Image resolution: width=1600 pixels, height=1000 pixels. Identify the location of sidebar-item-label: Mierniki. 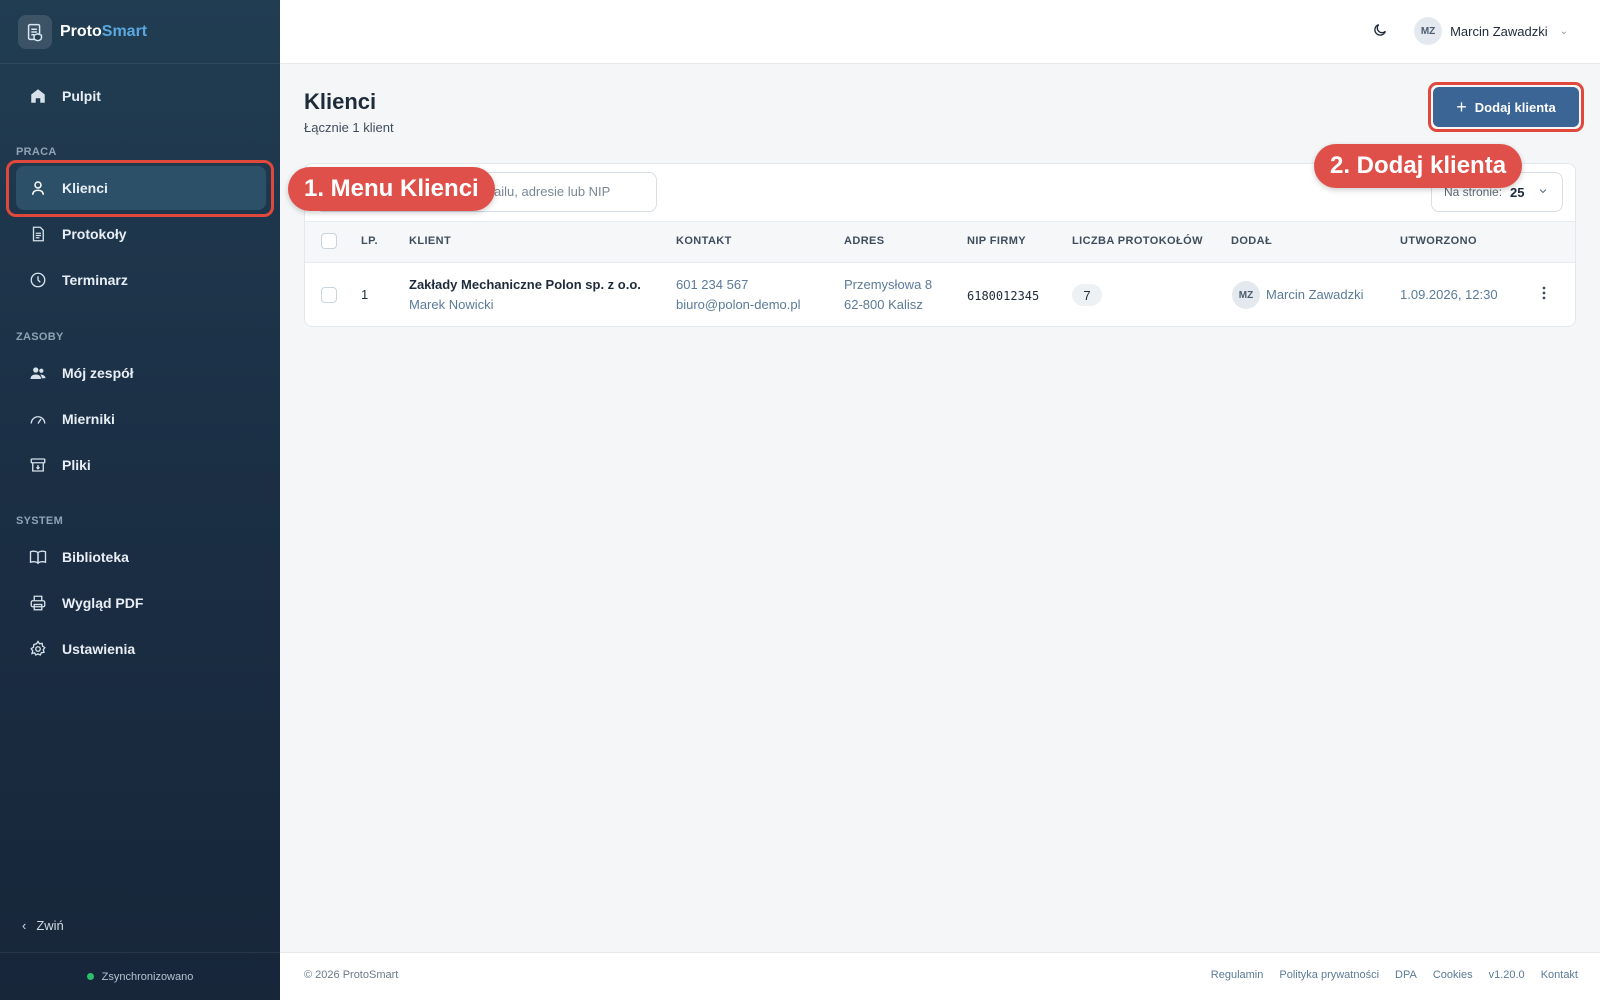
(88, 419).